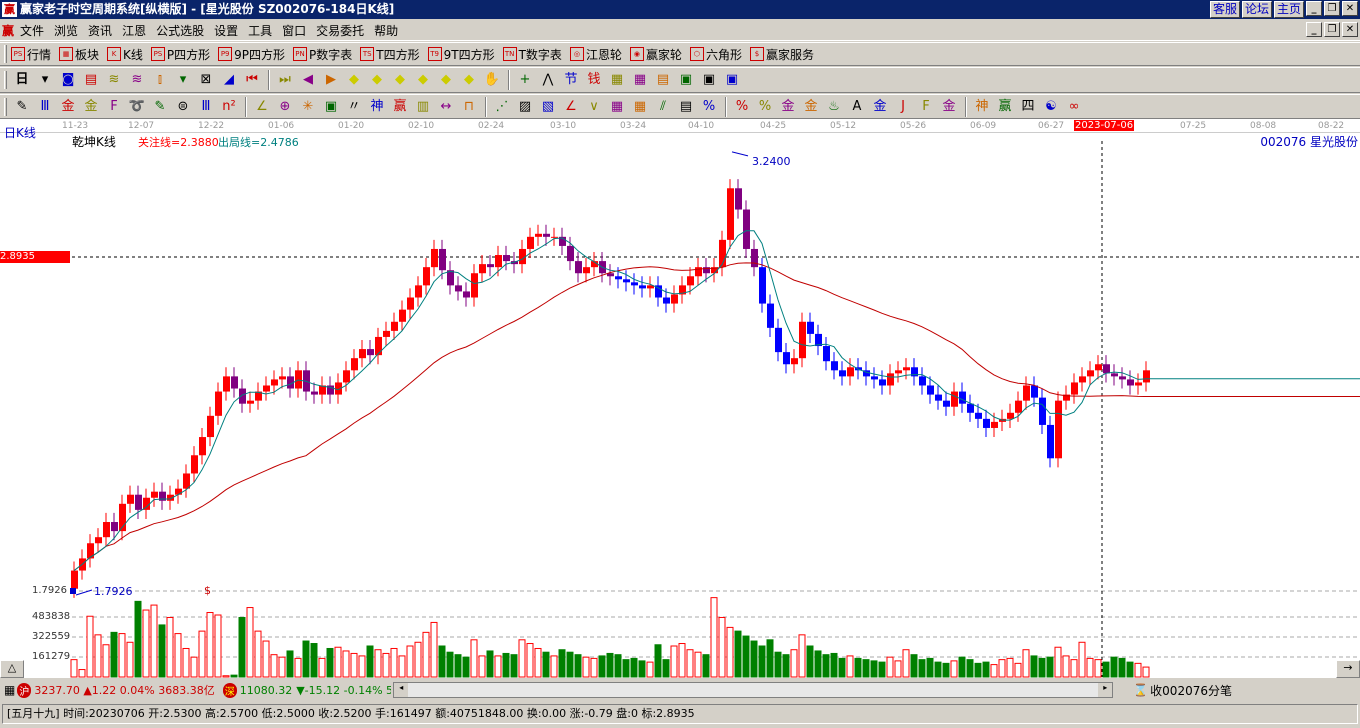 The width and height of the screenshot is (1360, 728). What do you see at coordinates (354, 80) in the screenshot?
I see `diamond-left-icon: ◆` at bounding box center [354, 80].